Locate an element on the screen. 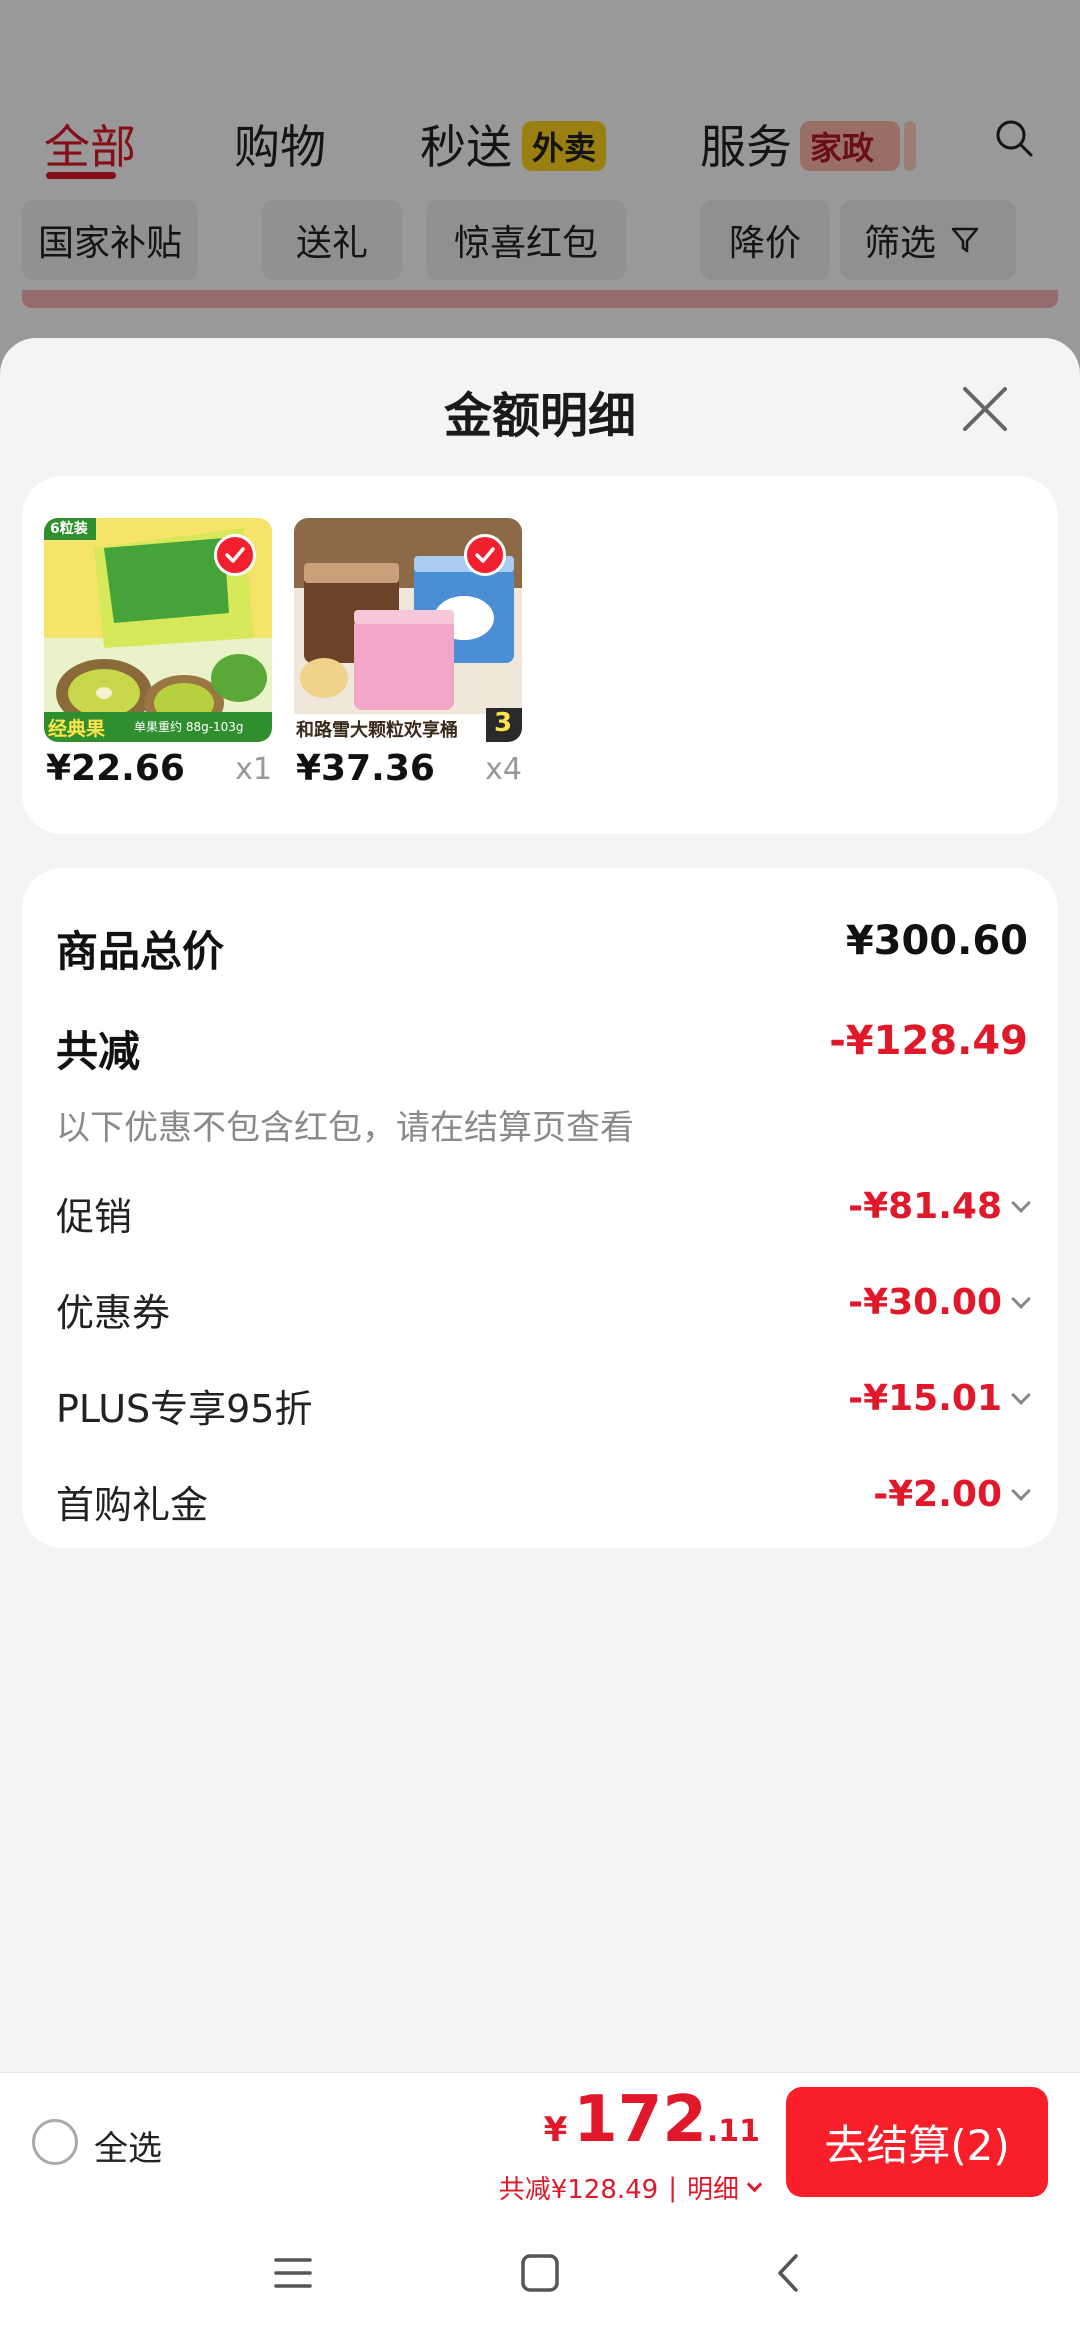  pay-amount: ¥ 172 .11 is located at coordinates (652, 2120).